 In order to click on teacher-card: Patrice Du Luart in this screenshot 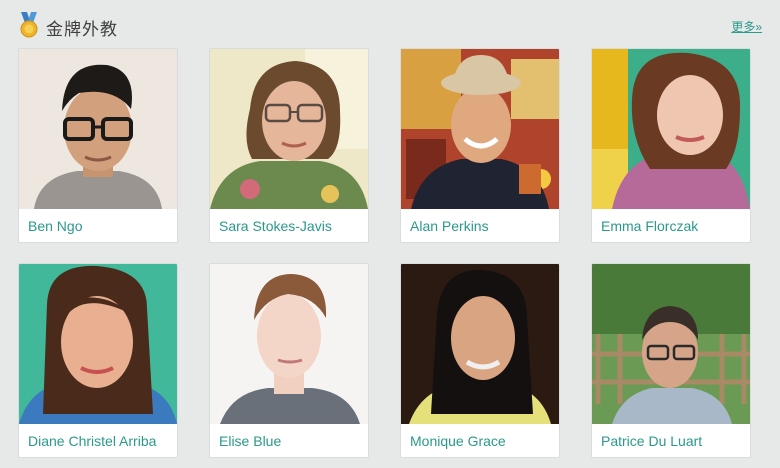, I will do `click(671, 360)`.